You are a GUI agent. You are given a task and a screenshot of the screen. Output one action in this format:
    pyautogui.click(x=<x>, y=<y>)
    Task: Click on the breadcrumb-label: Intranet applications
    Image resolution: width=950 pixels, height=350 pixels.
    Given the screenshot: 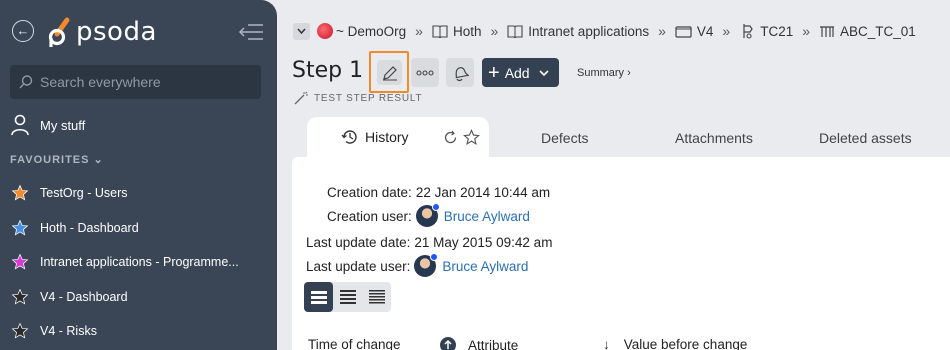 What is the action you would take?
    pyautogui.click(x=589, y=31)
    